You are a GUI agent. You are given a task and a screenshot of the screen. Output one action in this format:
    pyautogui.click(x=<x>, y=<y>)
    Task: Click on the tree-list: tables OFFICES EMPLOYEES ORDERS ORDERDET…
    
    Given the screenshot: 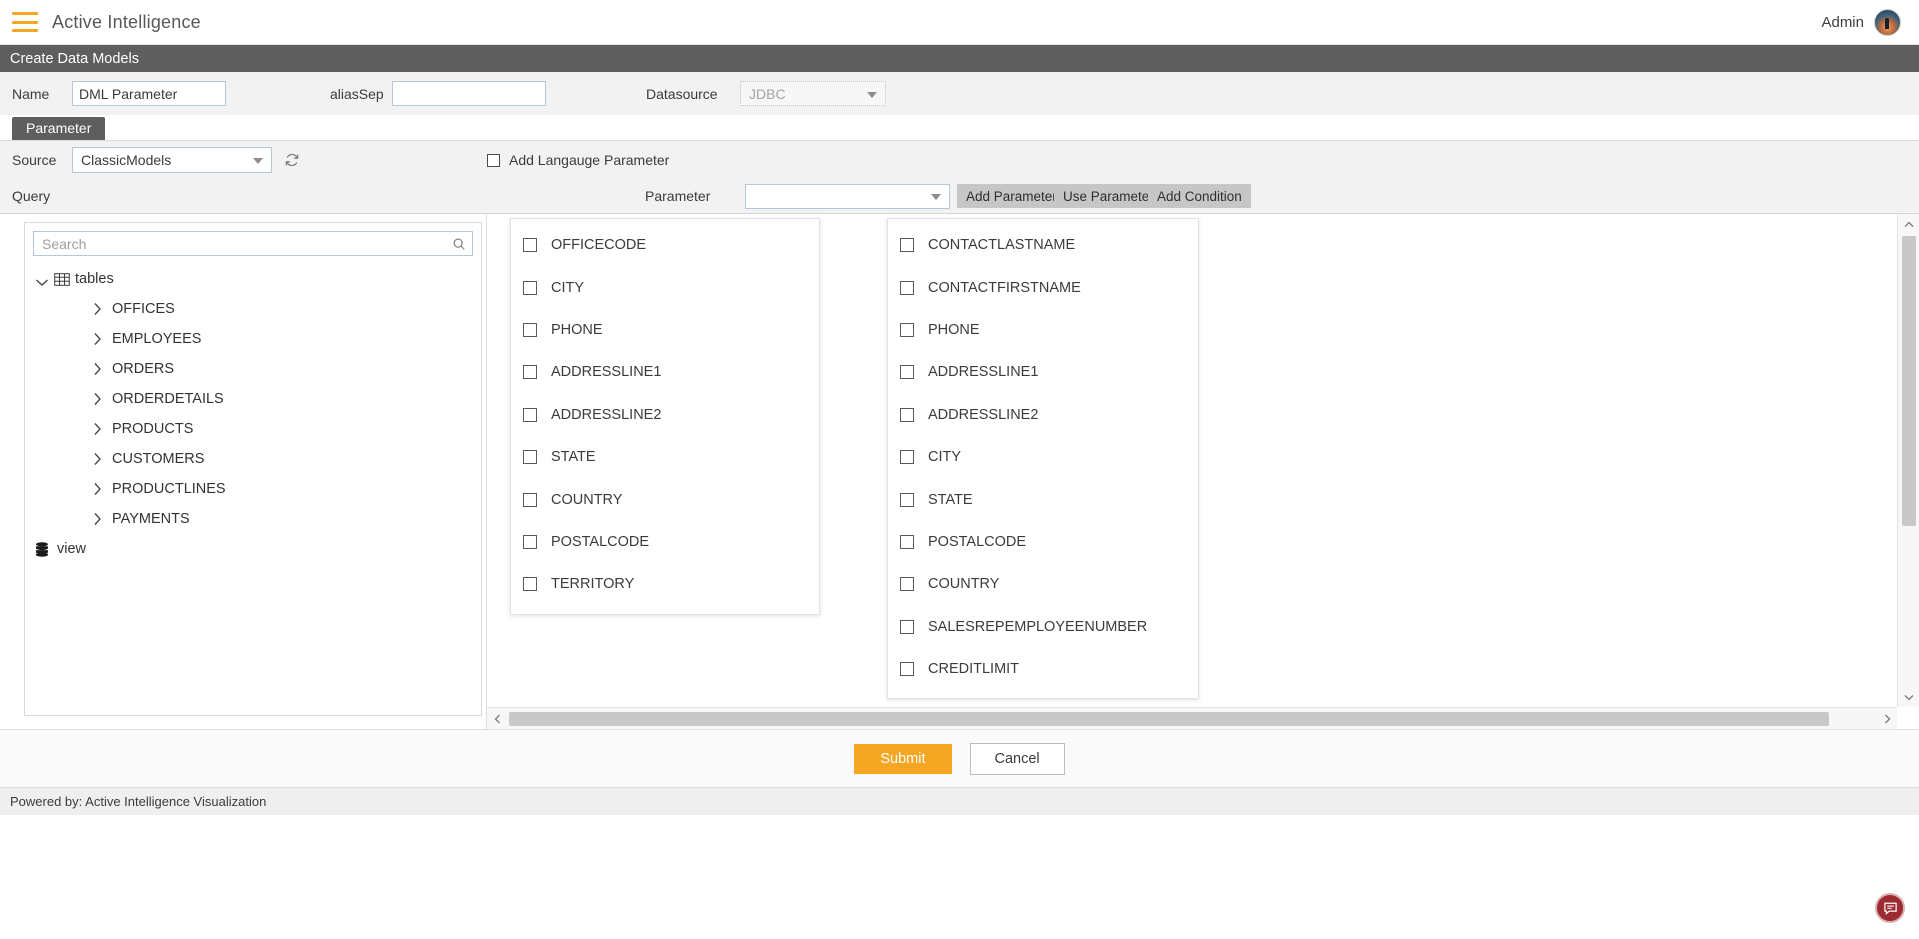 What is the action you would take?
    pyautogui.click(x=253, y=410)
    